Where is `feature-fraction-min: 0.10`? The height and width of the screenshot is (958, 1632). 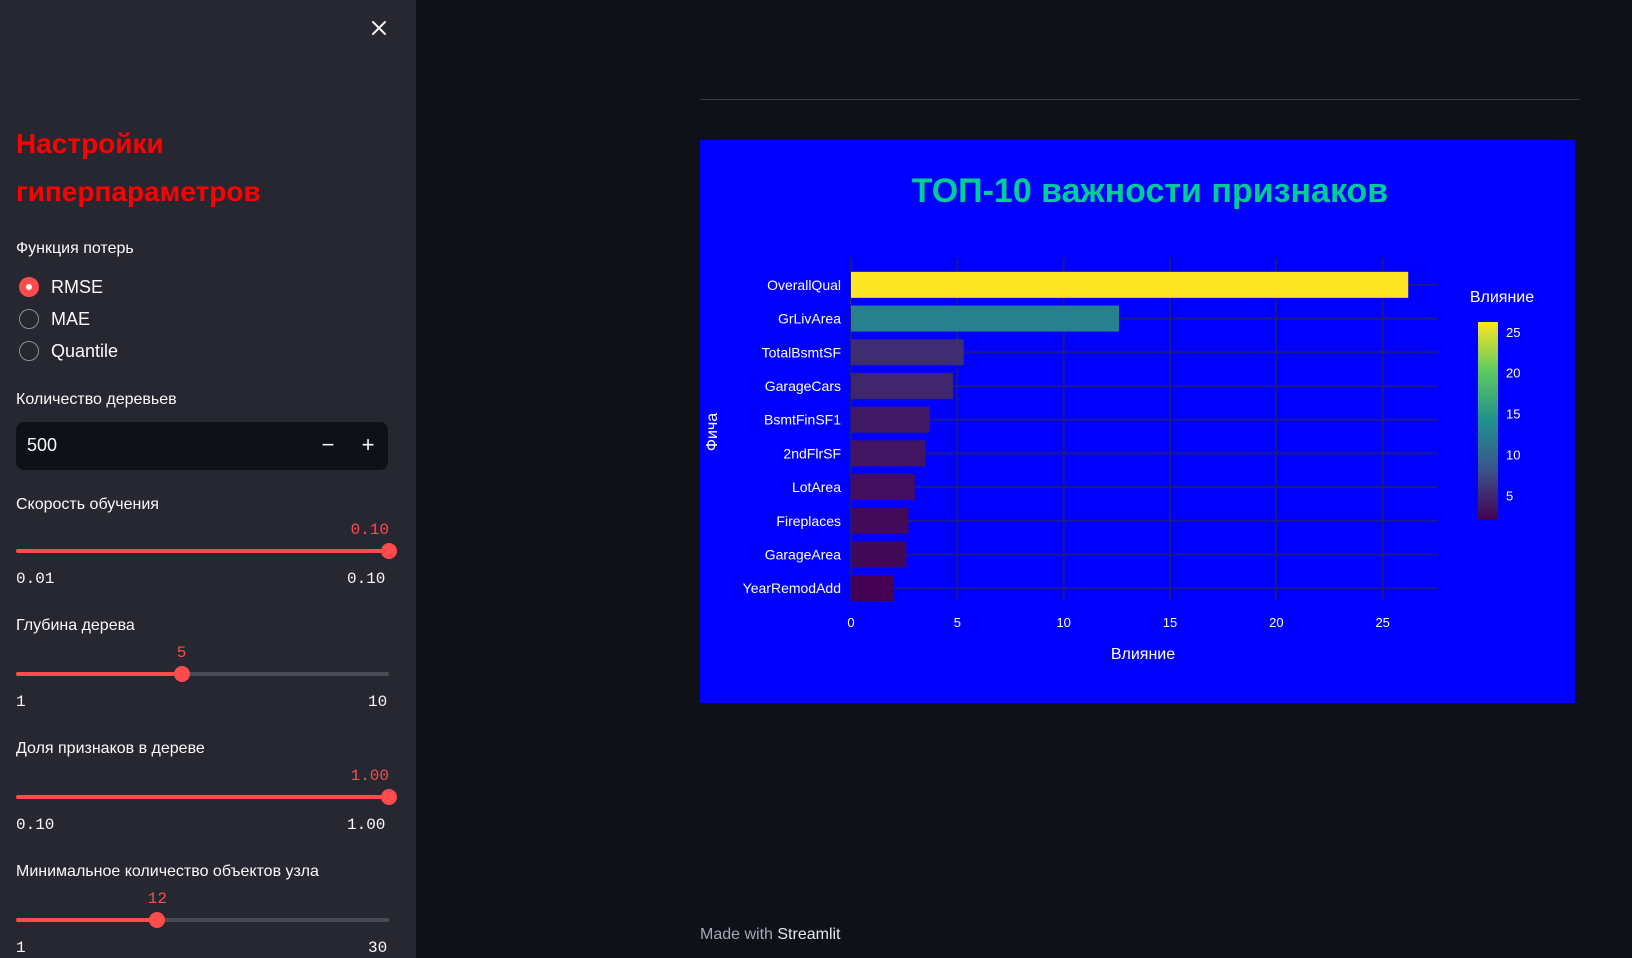
feature-fraction-min: 0.10 is located at coordinates (35, 825).